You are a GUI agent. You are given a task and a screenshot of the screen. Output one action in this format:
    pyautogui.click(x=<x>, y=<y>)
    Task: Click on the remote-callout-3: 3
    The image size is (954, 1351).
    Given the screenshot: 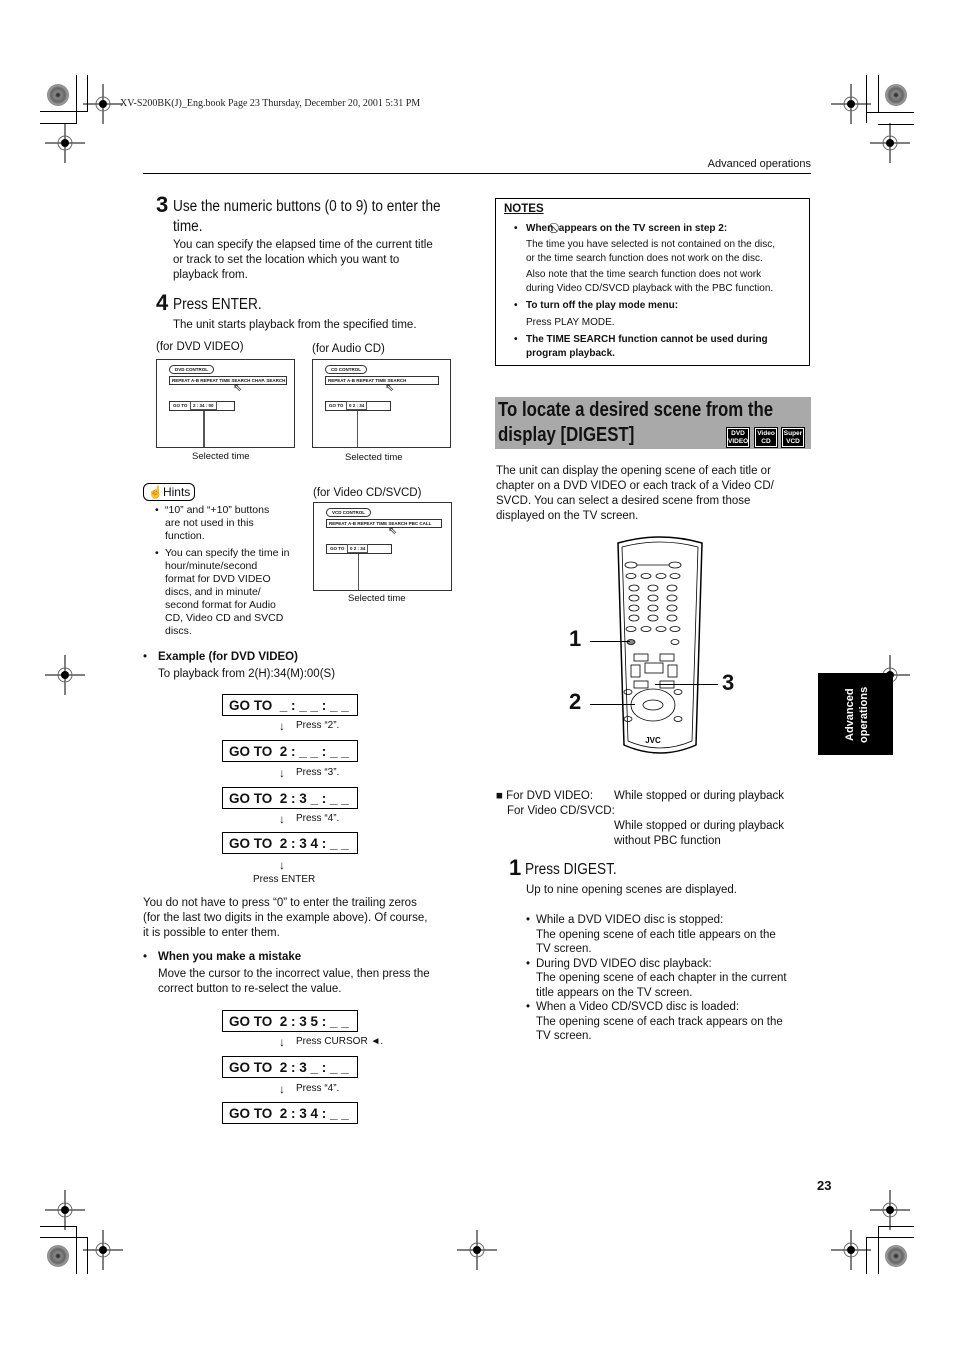 What is the action you would take?
    pyautogui.click(x=728, y=682)
    